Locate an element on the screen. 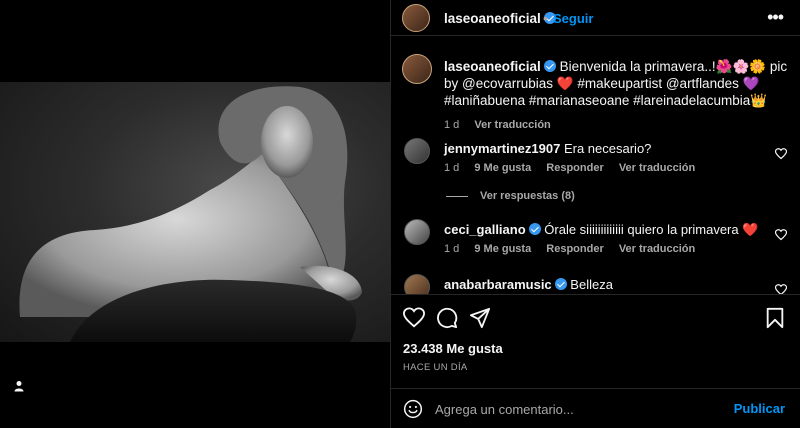  comment-input is located at coordinates (580, 409).